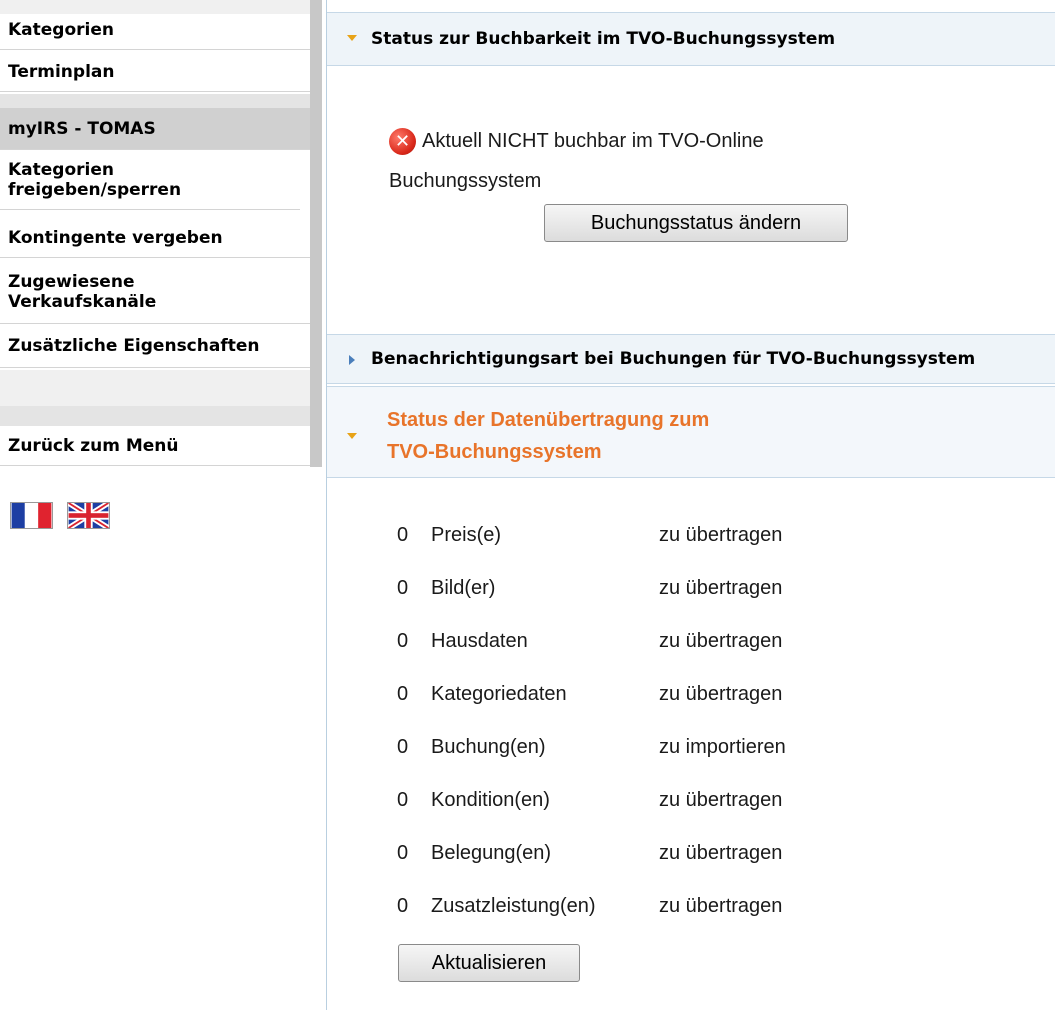 The image size is (1055, 1010). I want to click on row-item: Belegung(en), so click(491, 853).